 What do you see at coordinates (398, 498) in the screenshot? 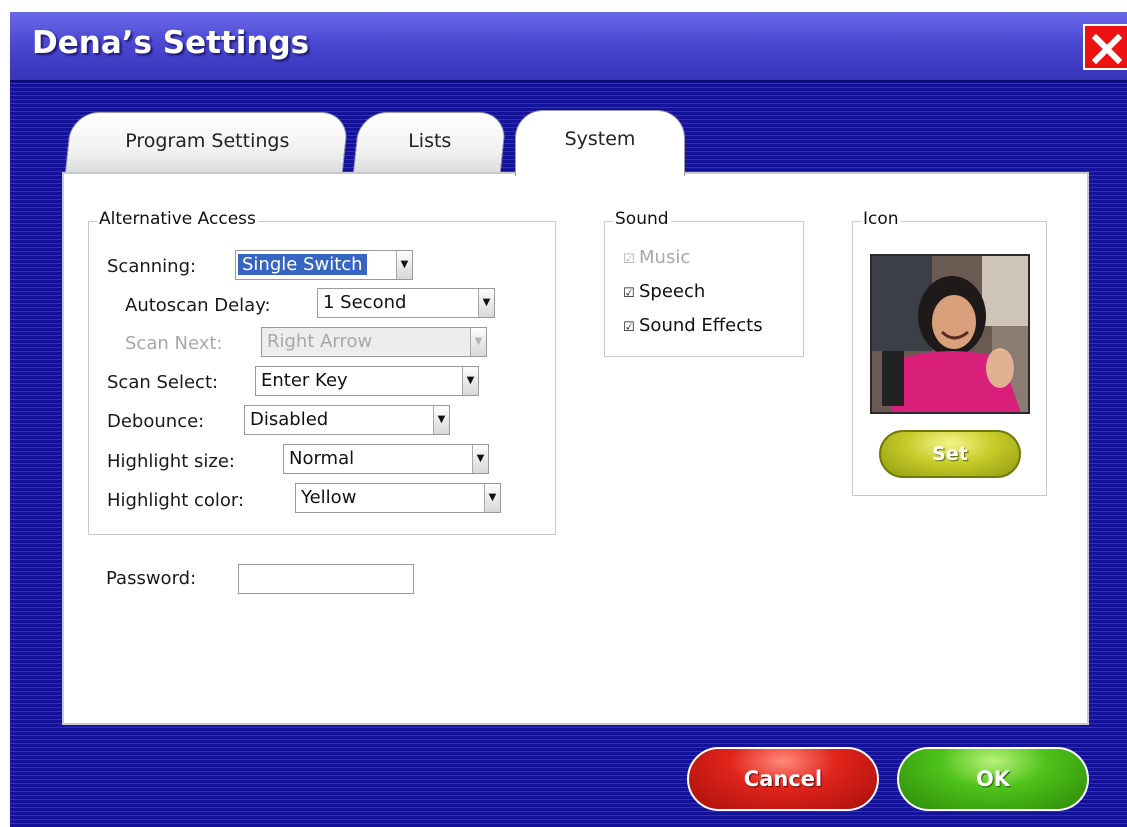
I see `highlight-color-select: Yellow ▼` at bounding box center [398, 498].